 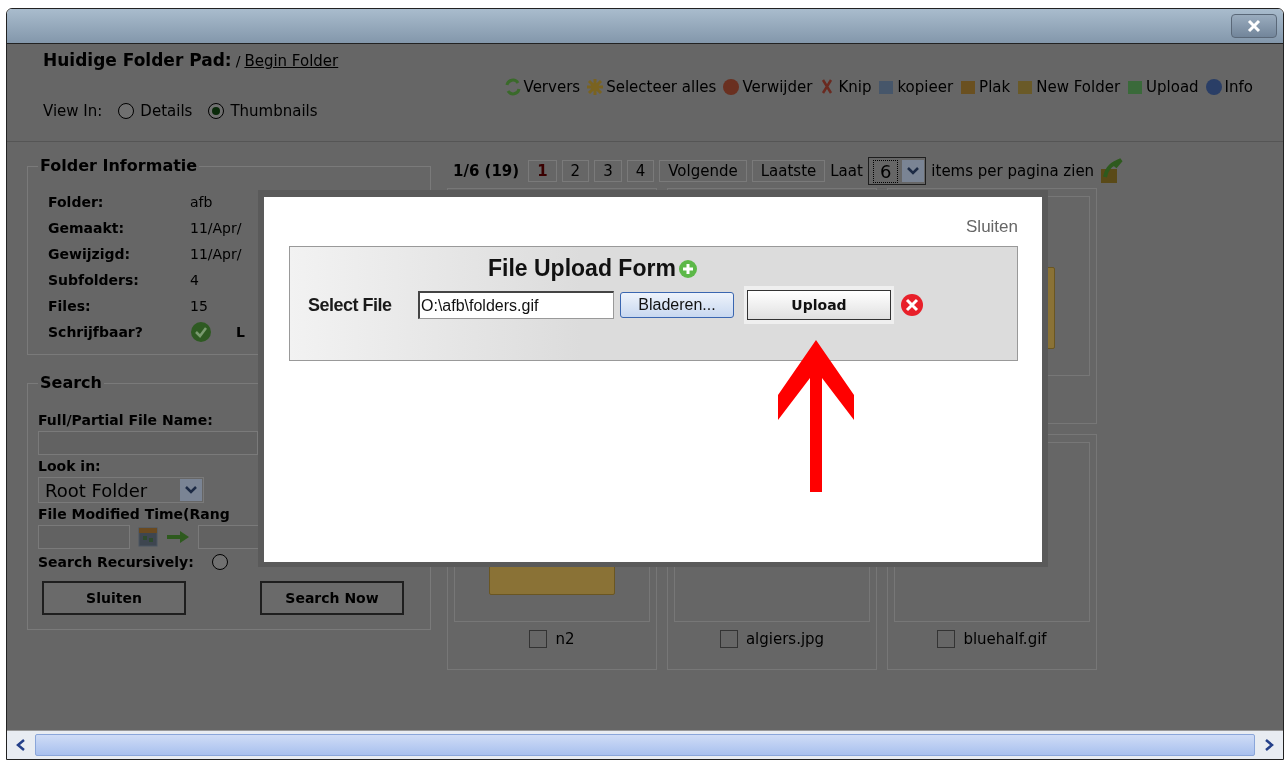 What do you see at coordinates (134, 514) in the screenshot?
I see `field-label: File Modified Time(Rang` at bounding box center [134, 514].